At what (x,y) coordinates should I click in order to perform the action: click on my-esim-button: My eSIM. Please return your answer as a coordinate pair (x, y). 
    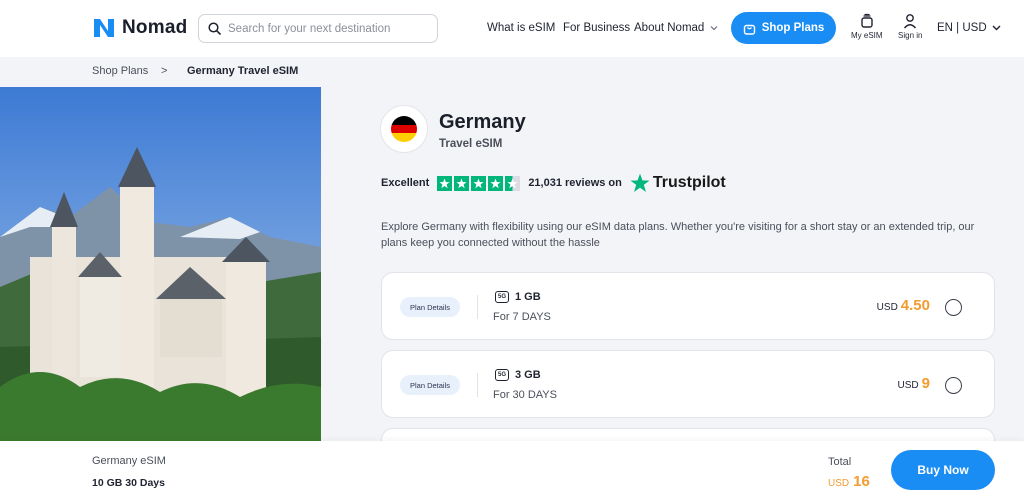
    Looking at the image, I should click on (867, 26).